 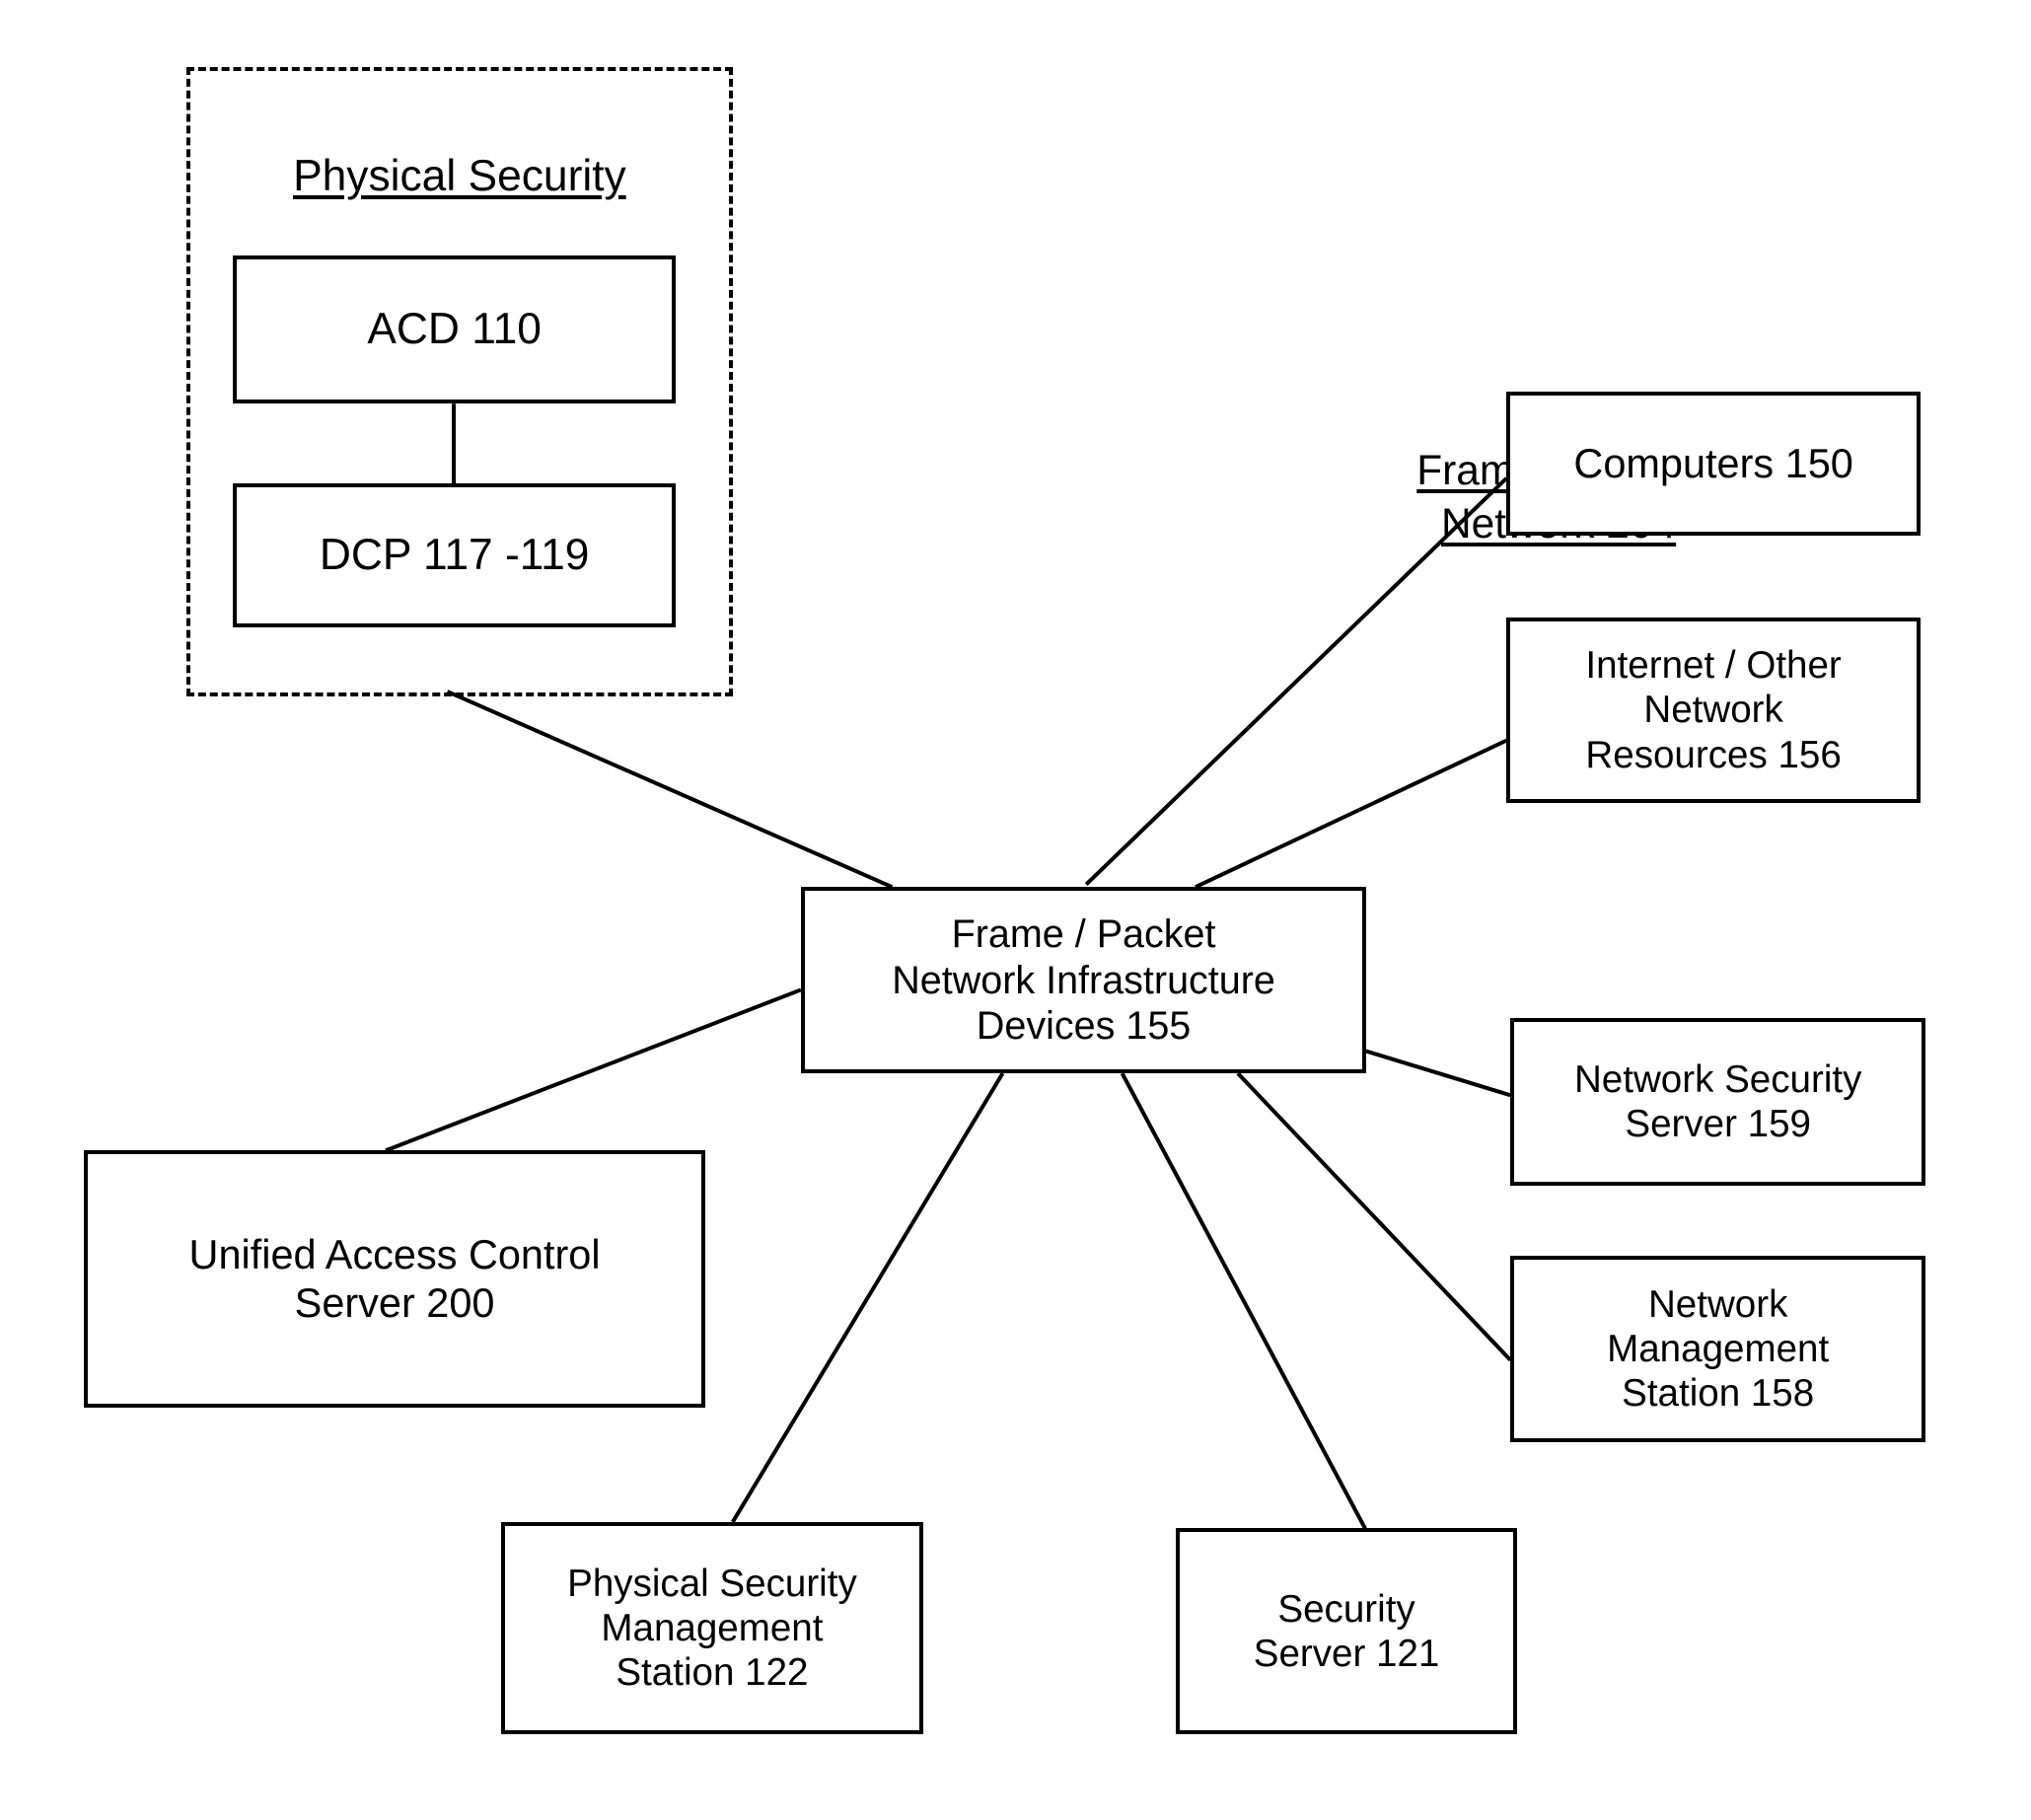 I want to click on edge-infrastructure-to-security-server, so click(x=1243, y=1301).